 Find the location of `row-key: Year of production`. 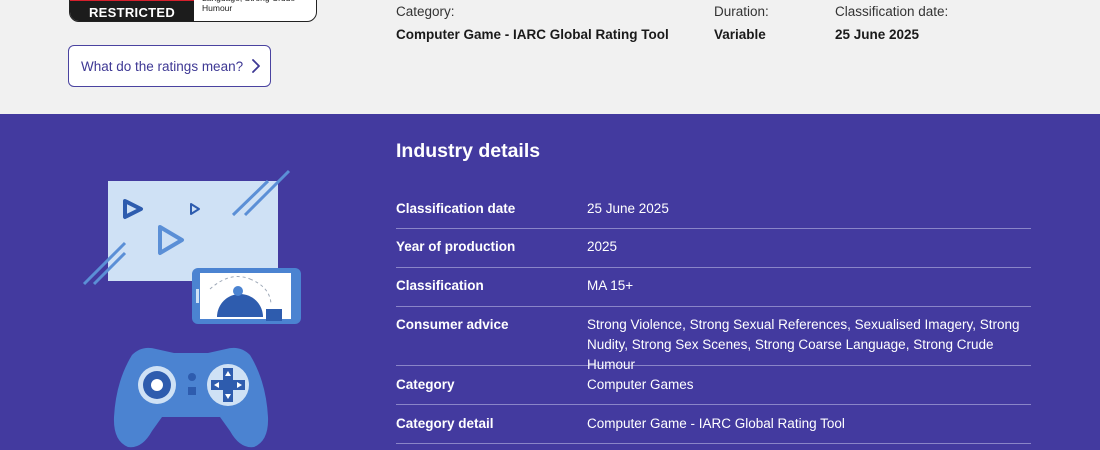

row-key: Year of production is located at coordinates (456, 246).